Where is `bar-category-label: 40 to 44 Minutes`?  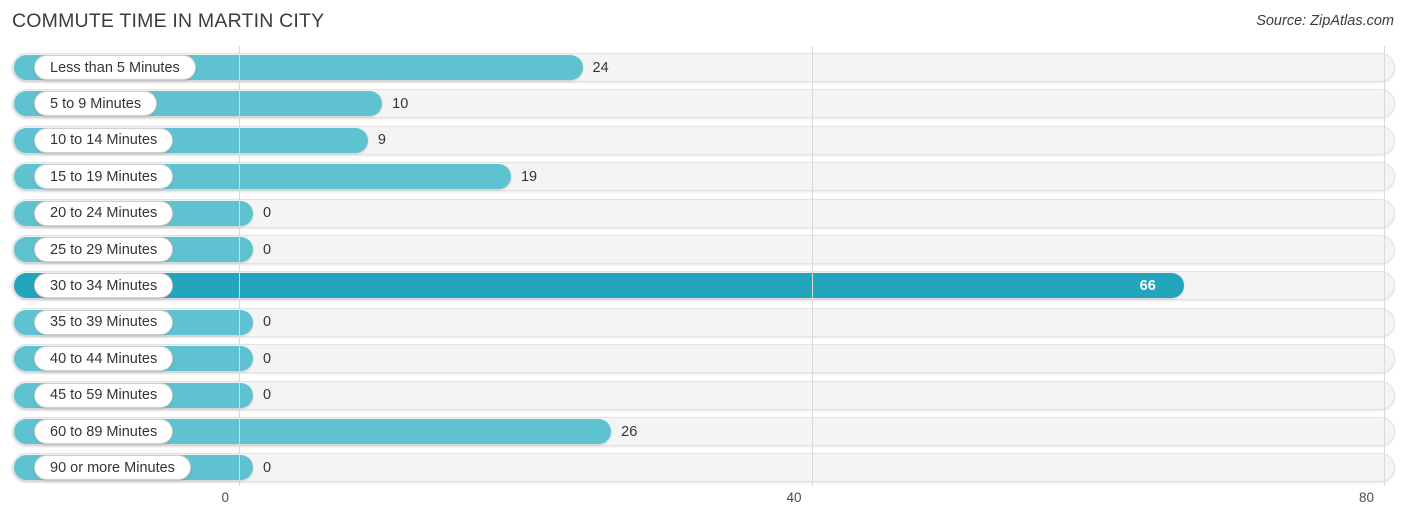 bar-category-label: 40 to 44 Minutes is located at coordinates (104, 359).